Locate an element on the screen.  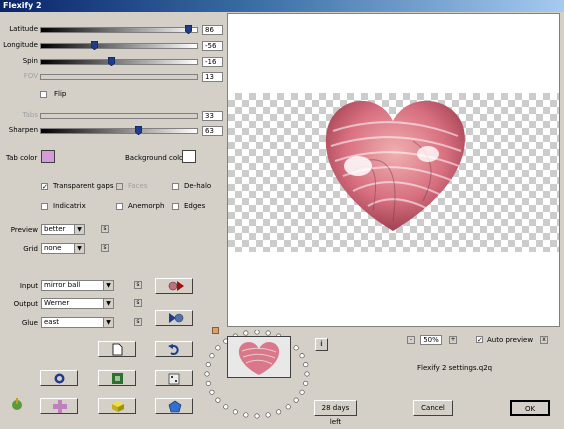
title-bar: Flexify 2 is located at coordinates (282, 6).